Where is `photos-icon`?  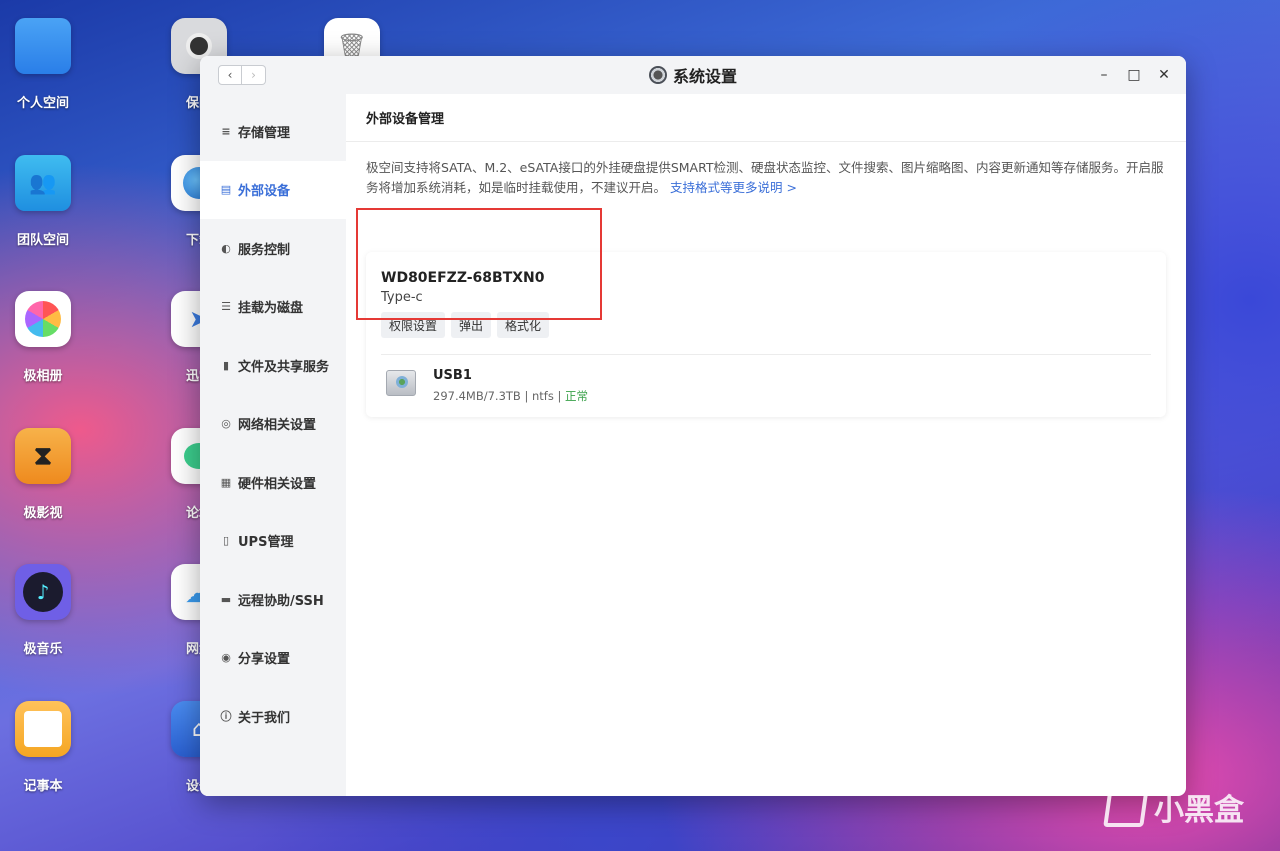
photos-icon is located at coordinates (43, 319).